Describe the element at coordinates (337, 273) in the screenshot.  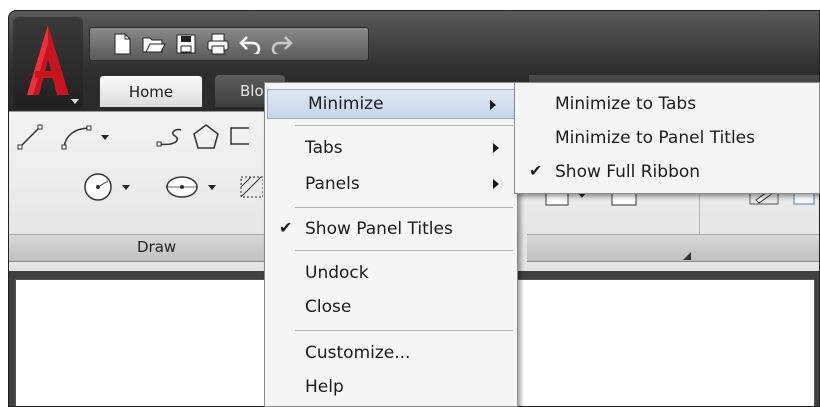
I see `menu-item-label: Undock` at that location.